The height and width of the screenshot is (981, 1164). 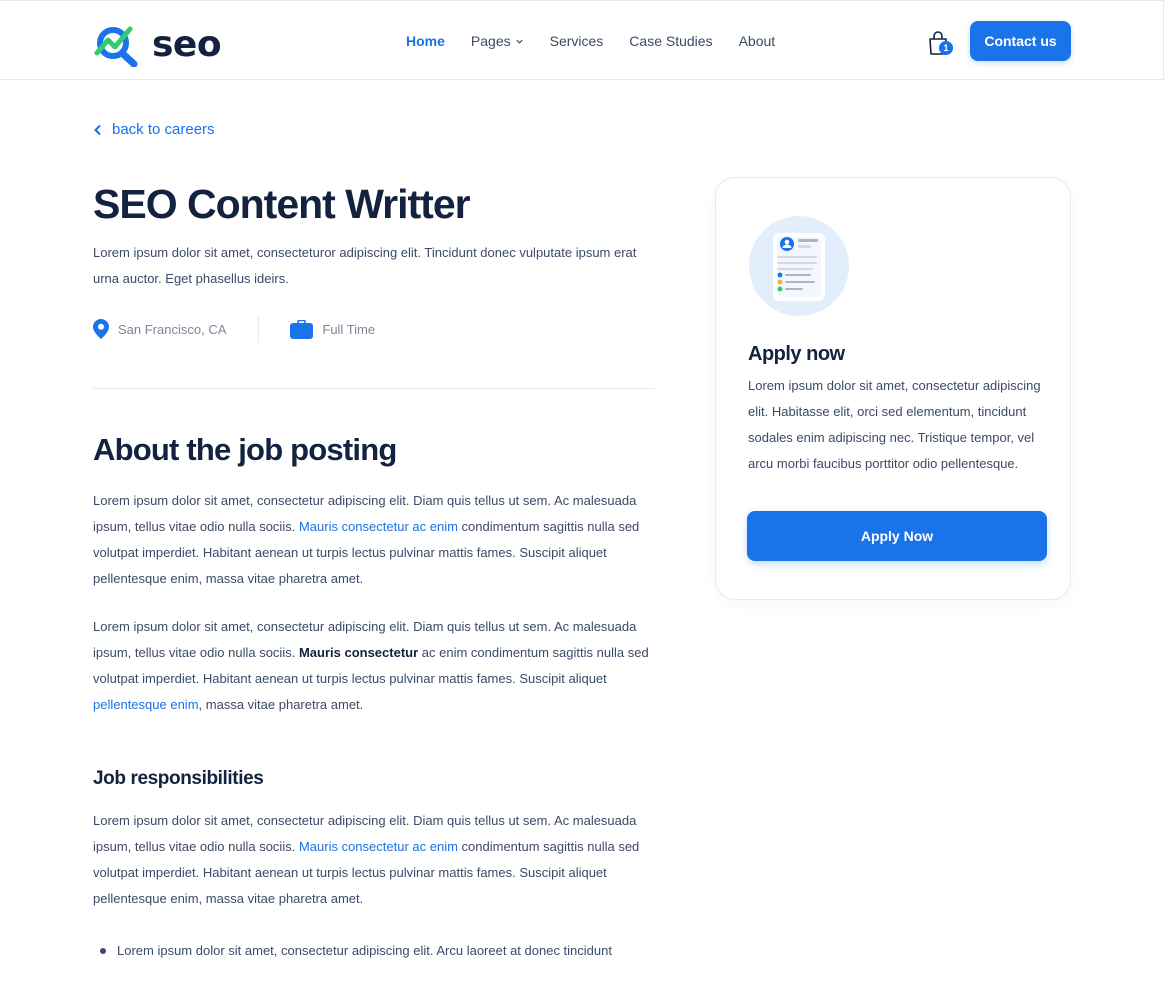 I want to click on section-divider, so click(x=374, y=388).